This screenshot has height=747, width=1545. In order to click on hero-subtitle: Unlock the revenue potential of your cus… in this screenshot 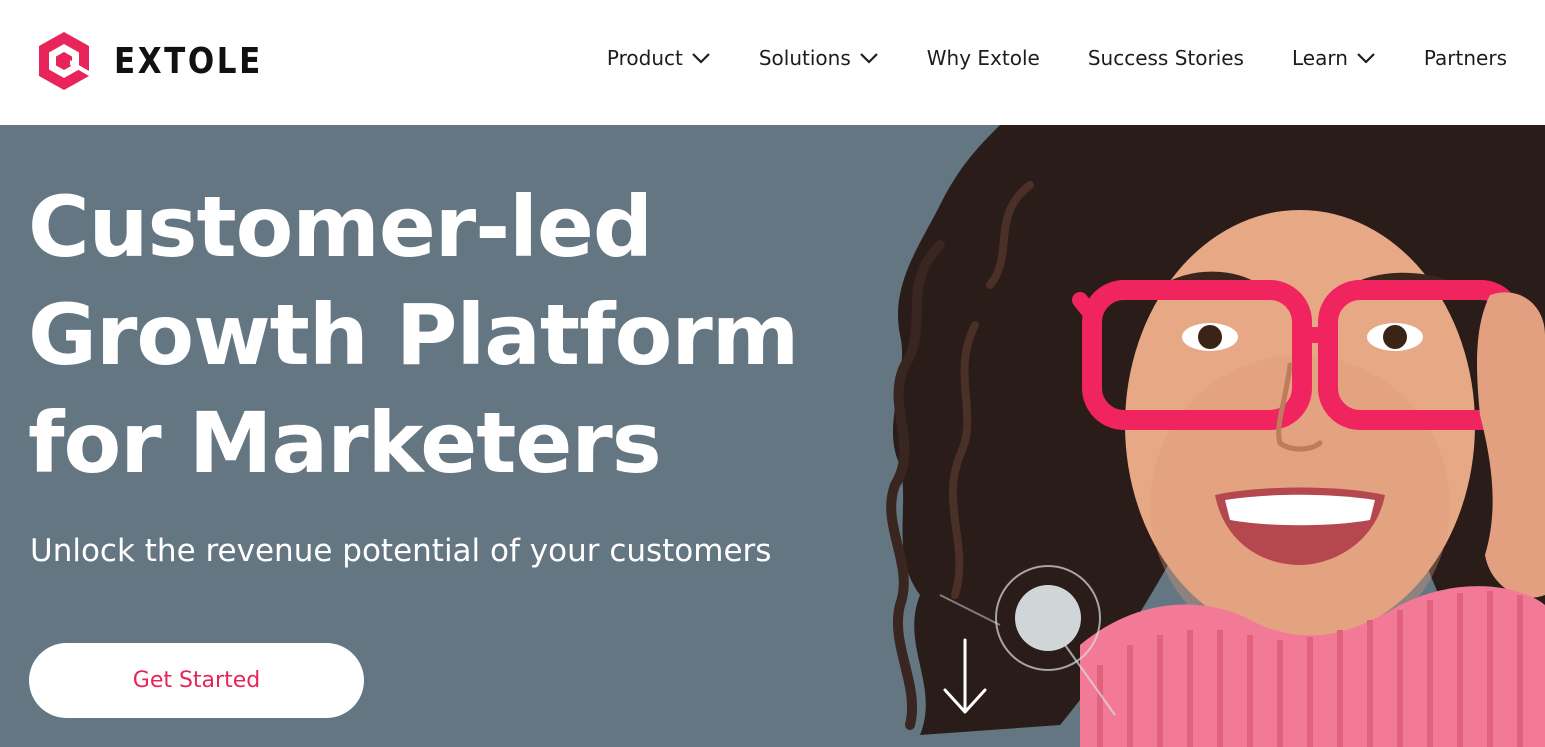, I will do `click(401, 551)`.